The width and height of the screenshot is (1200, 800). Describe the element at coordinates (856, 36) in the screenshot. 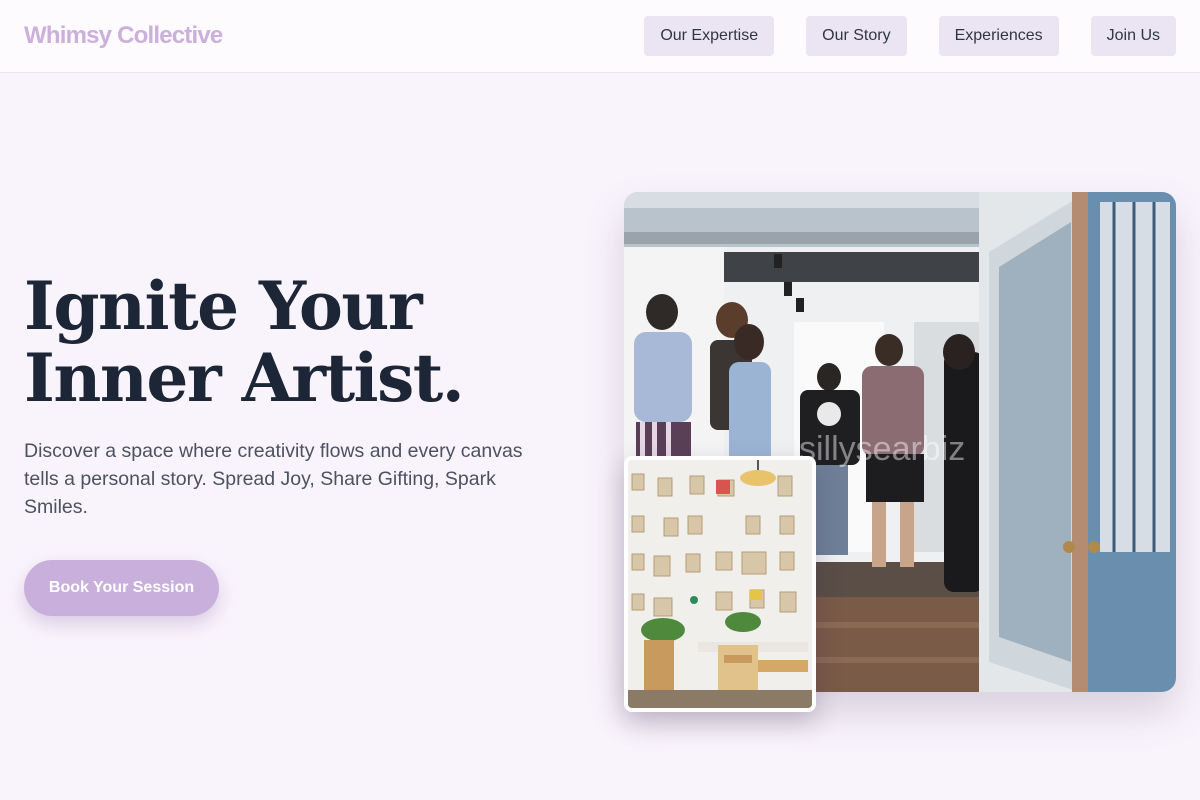

I see `nav-our-story: Our Story` at that location.